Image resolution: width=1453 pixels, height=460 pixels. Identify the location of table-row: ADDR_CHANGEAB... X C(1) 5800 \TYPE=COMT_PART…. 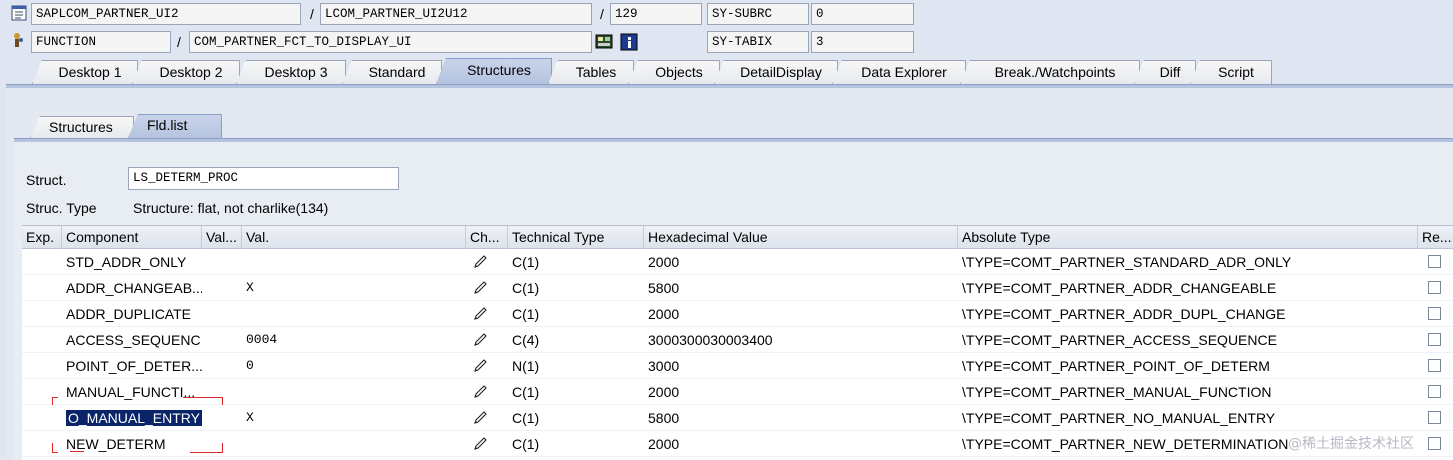
(737, 288).